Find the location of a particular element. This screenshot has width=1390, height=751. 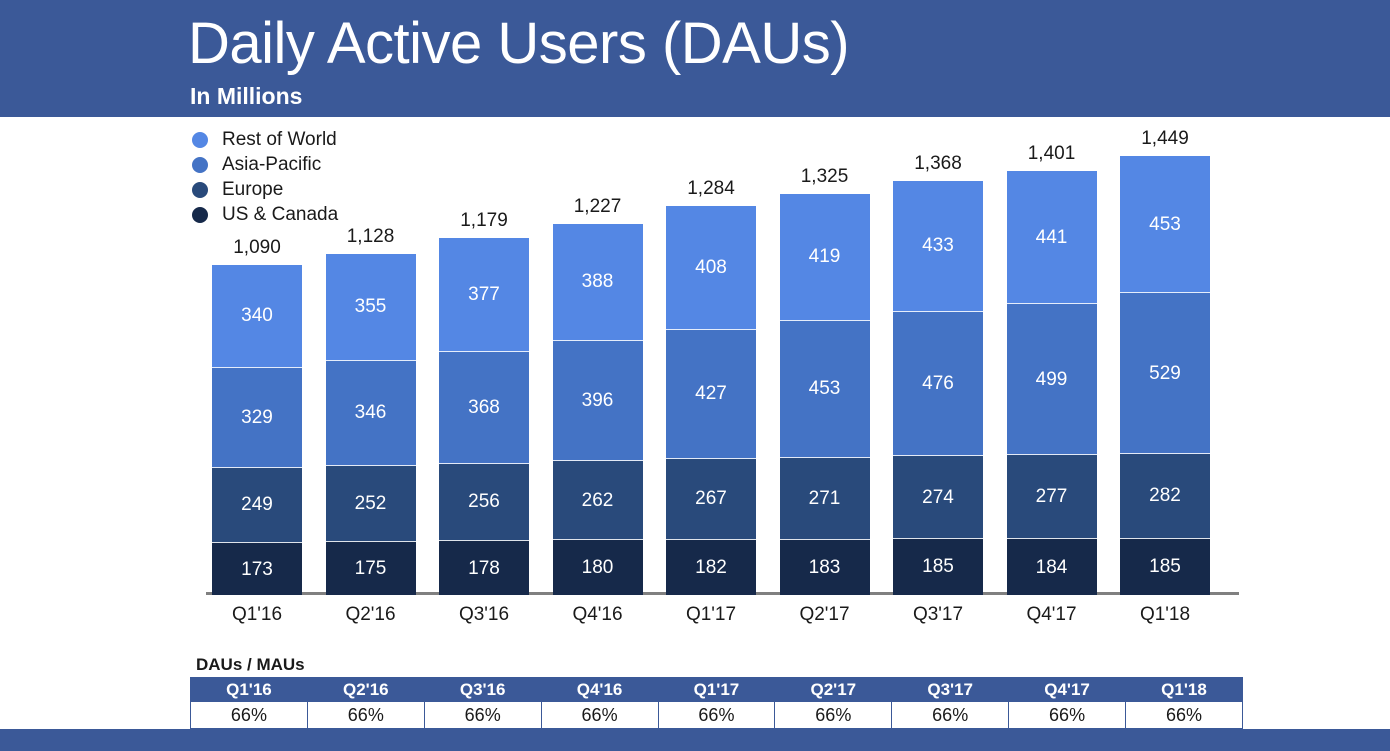

bar-segment-value: 178 is located at coordinates (484, 568).